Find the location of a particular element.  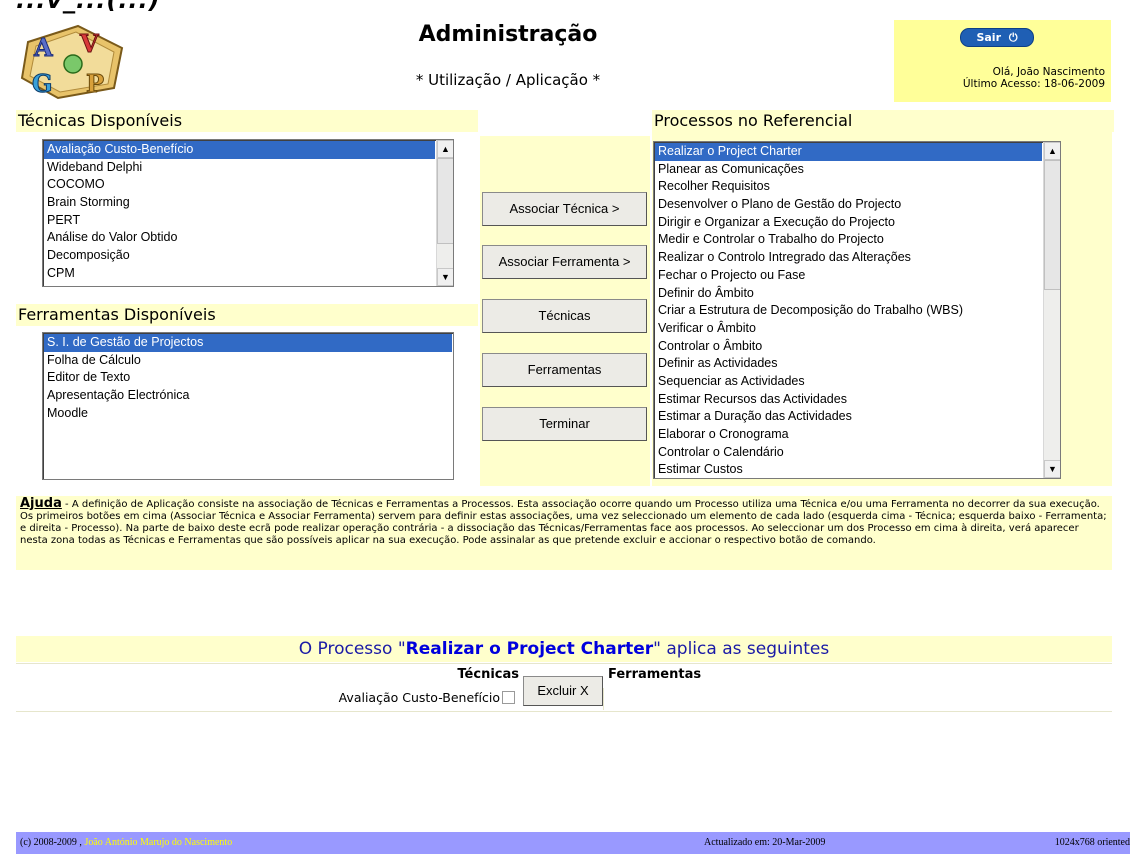

tool-option: S. I. de Gestão de Projectos is located at coordinates (248, 343).